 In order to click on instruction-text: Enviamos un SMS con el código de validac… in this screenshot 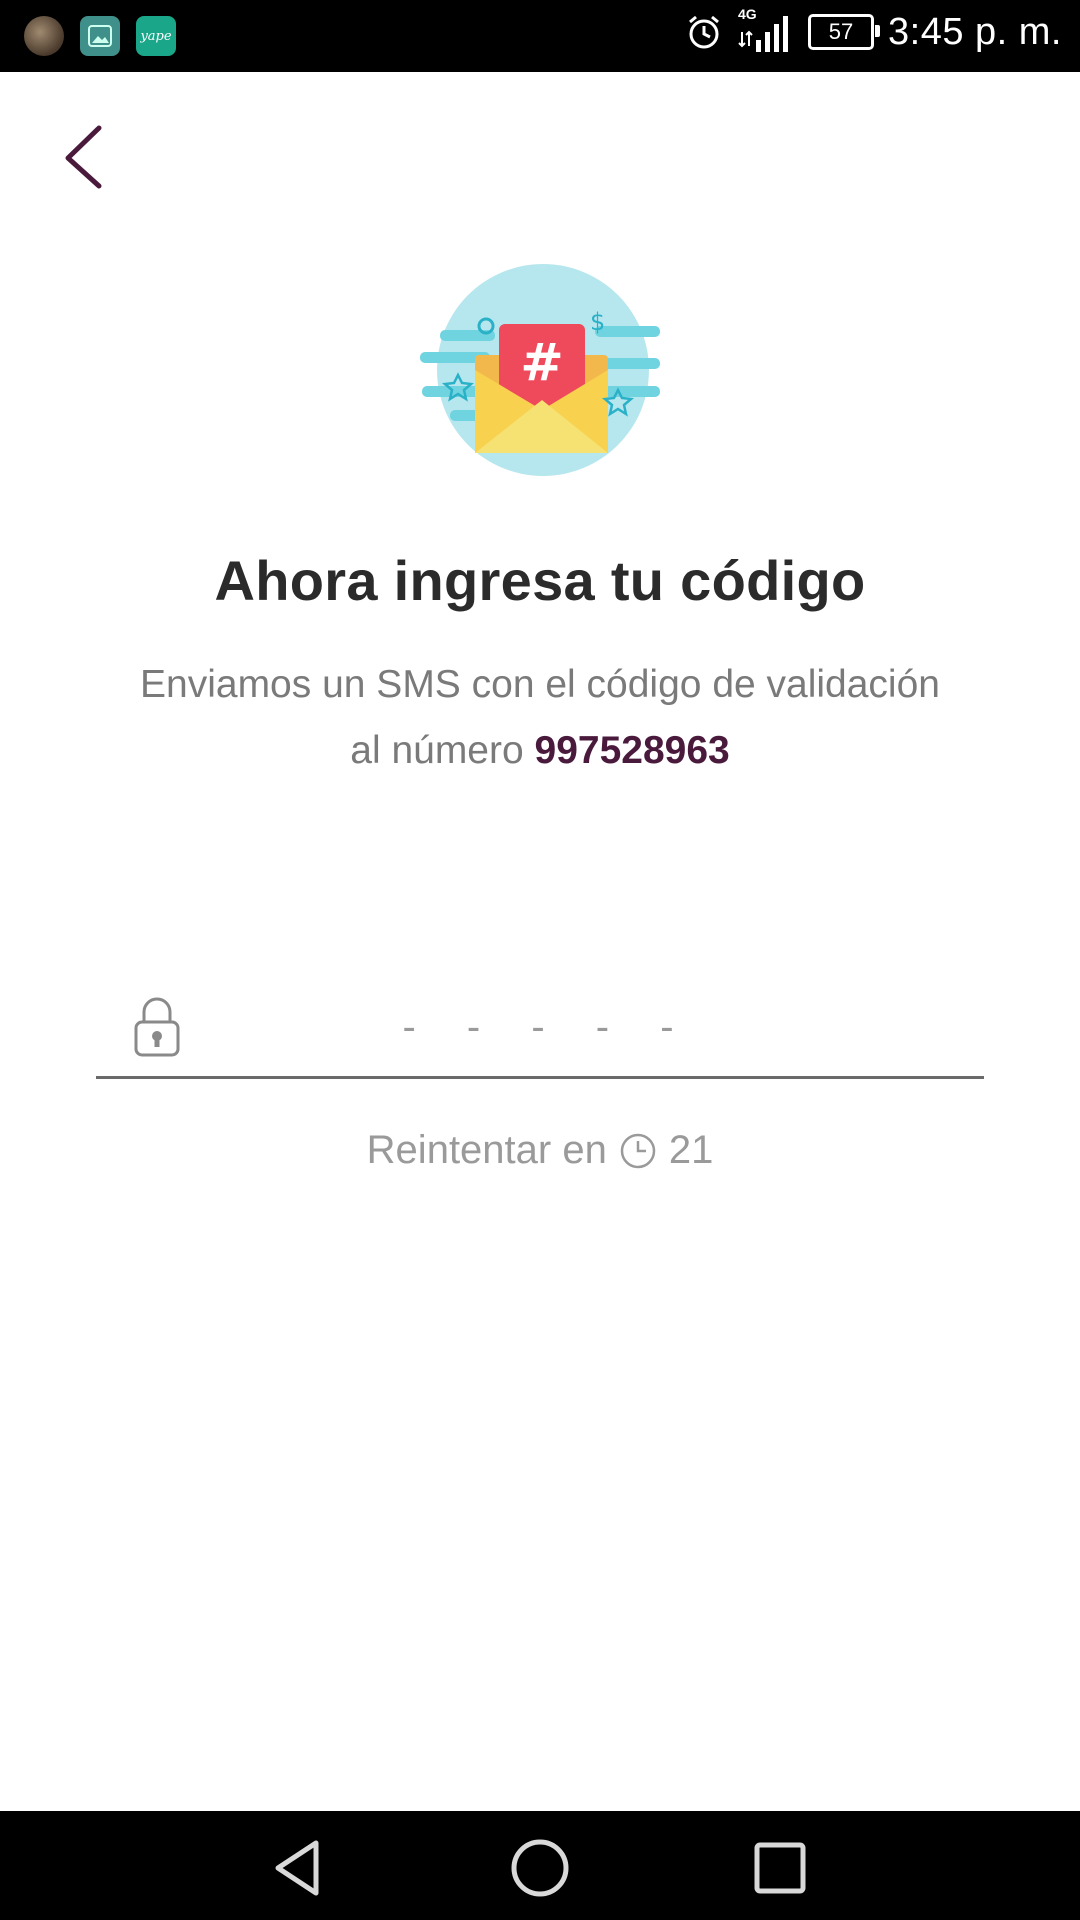, I will do `click(540, 718)`.